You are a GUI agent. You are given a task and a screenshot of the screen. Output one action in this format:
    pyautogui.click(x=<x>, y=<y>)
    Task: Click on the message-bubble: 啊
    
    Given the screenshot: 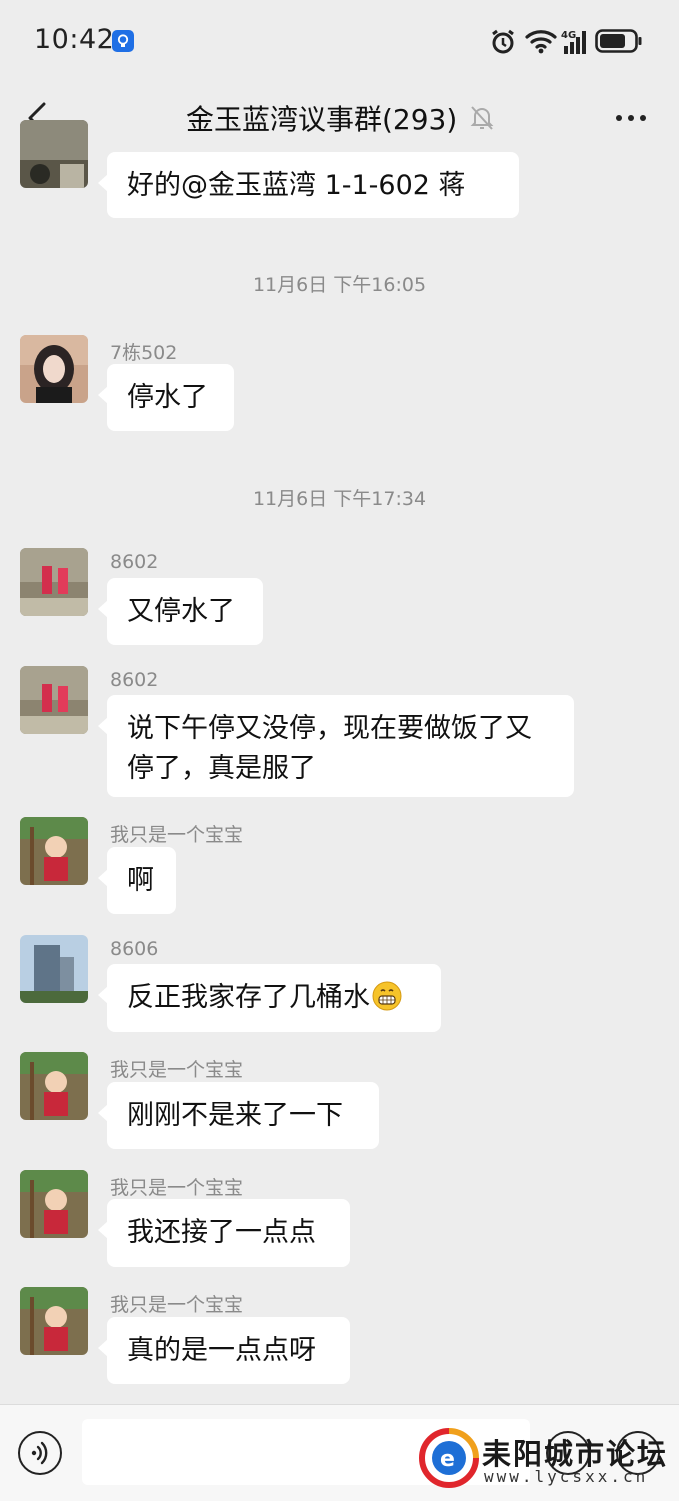 What is the action you would take?
    pyautogui.click(x=137, y=880)
    